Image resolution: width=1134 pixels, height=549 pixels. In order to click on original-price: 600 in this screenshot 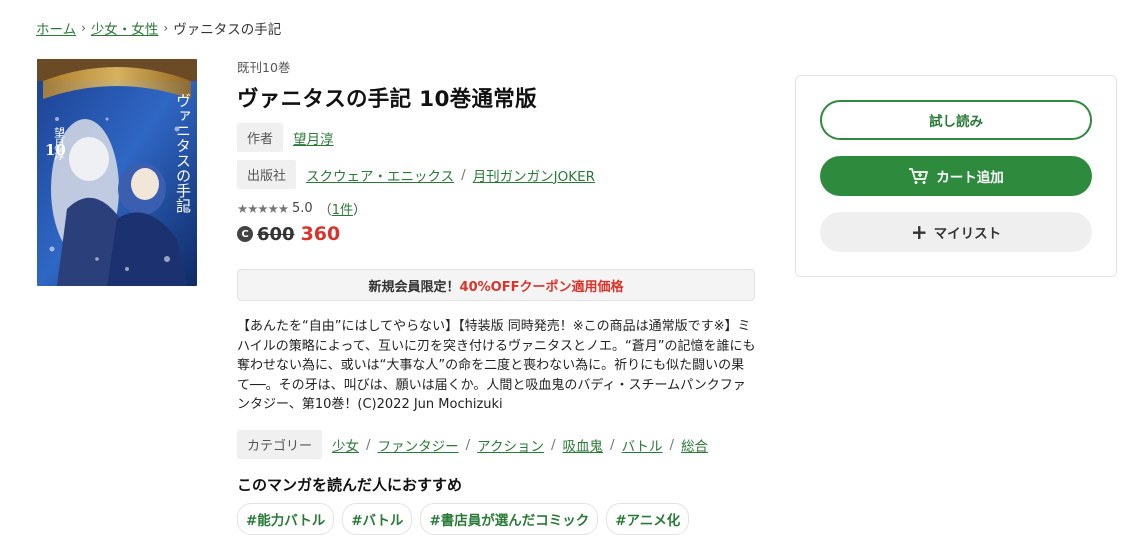, I will do `click(276, 234)`.